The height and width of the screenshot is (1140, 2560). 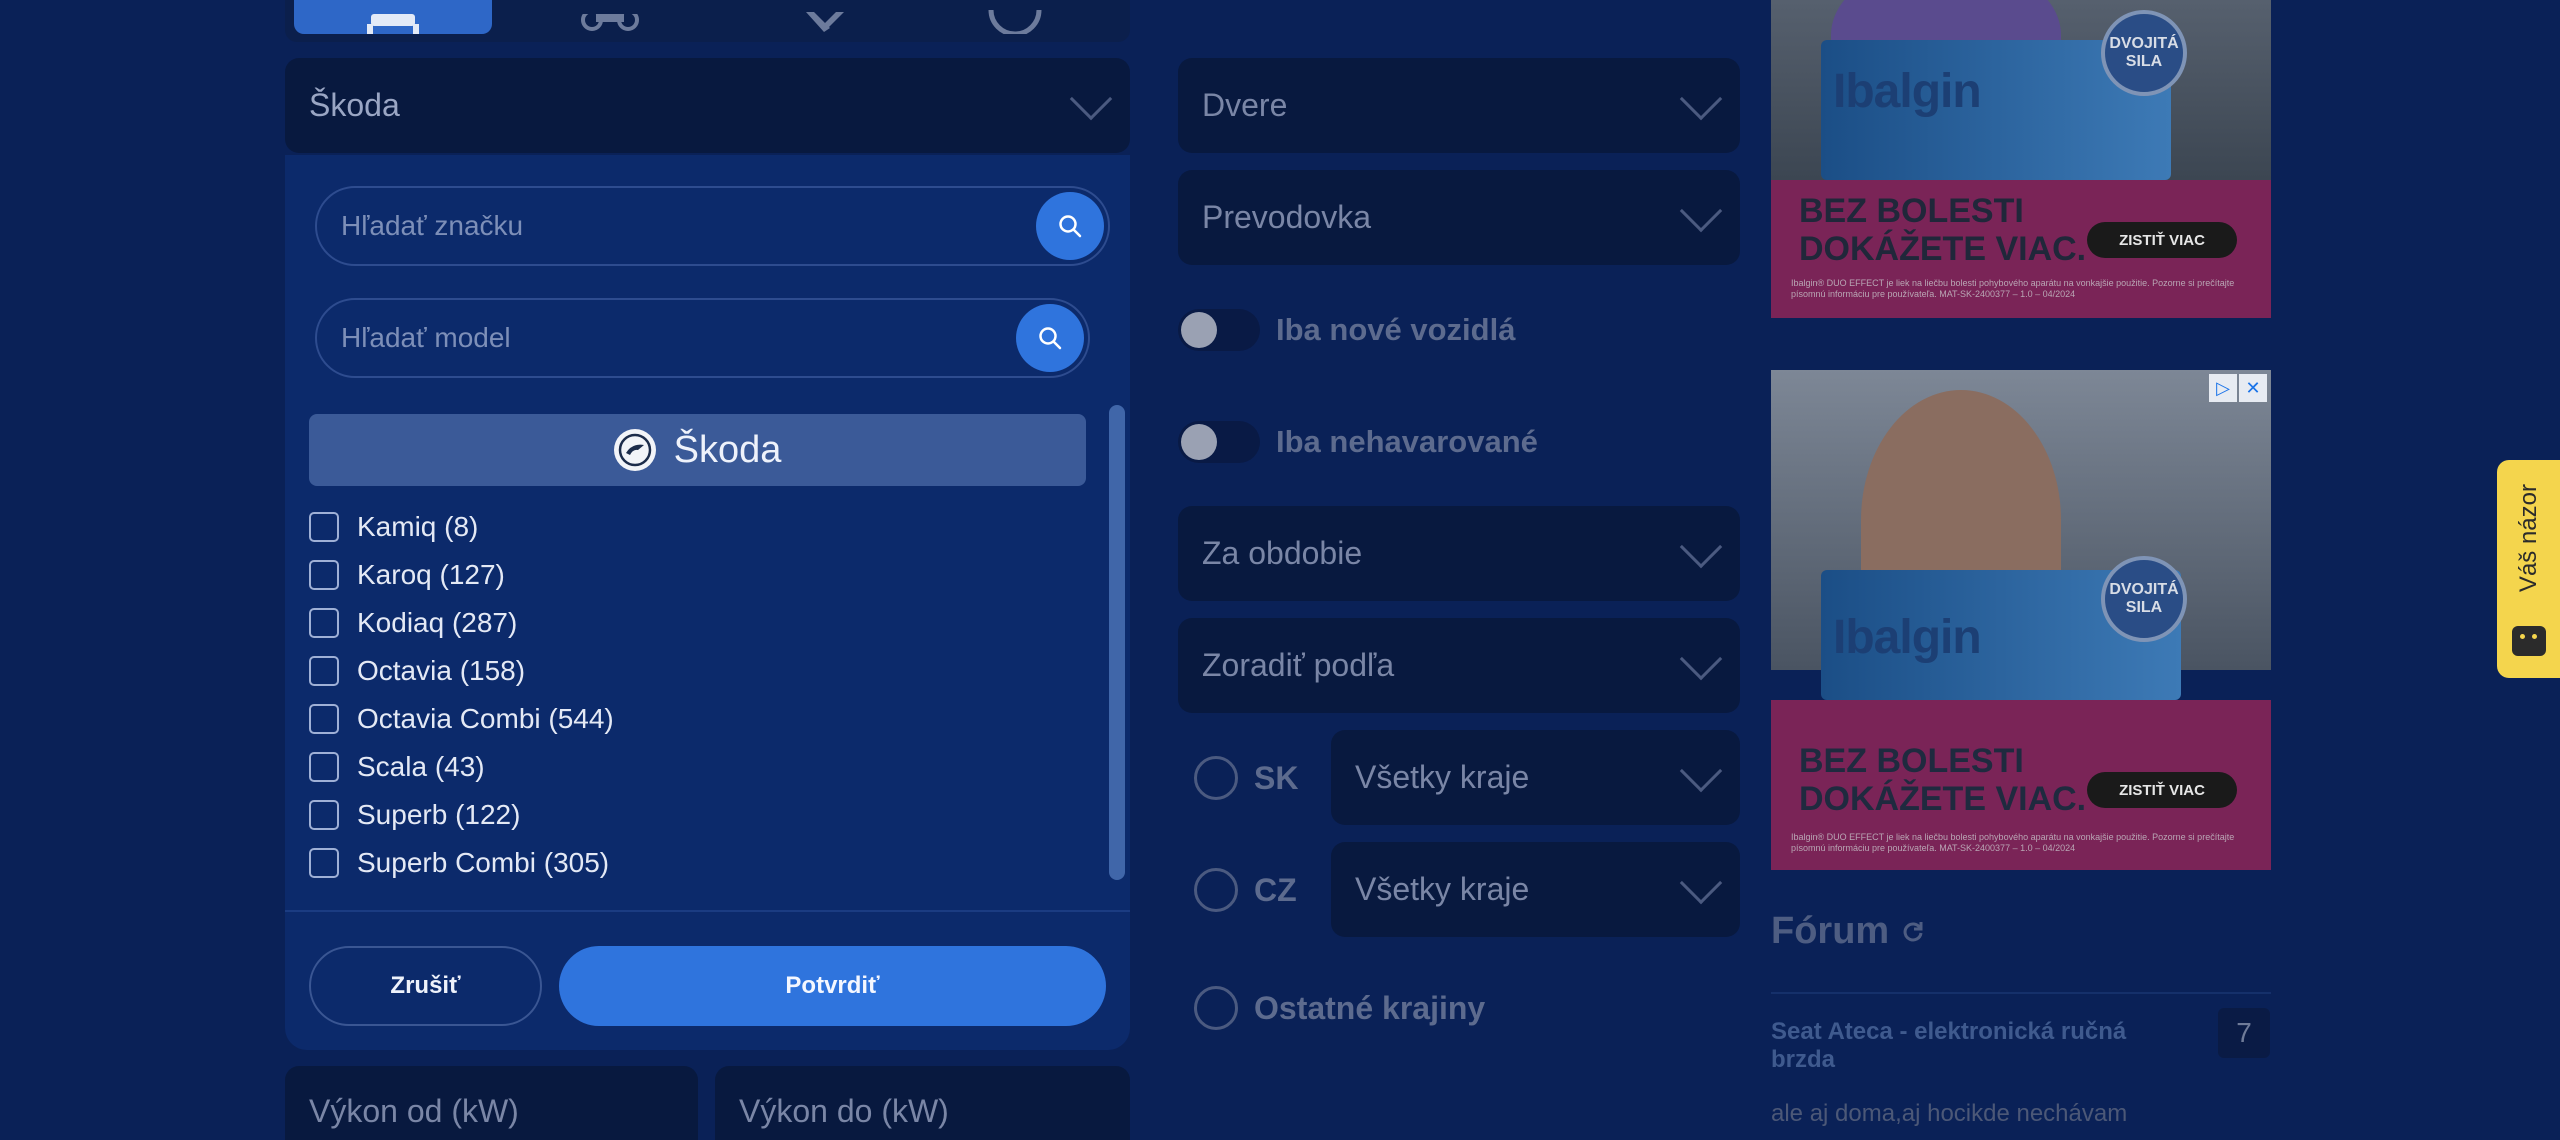 What do you see at coordinates (425, 986) in the screenshot?
I see `cancel-button: Zrušiť` at bounding box center [425, 986].